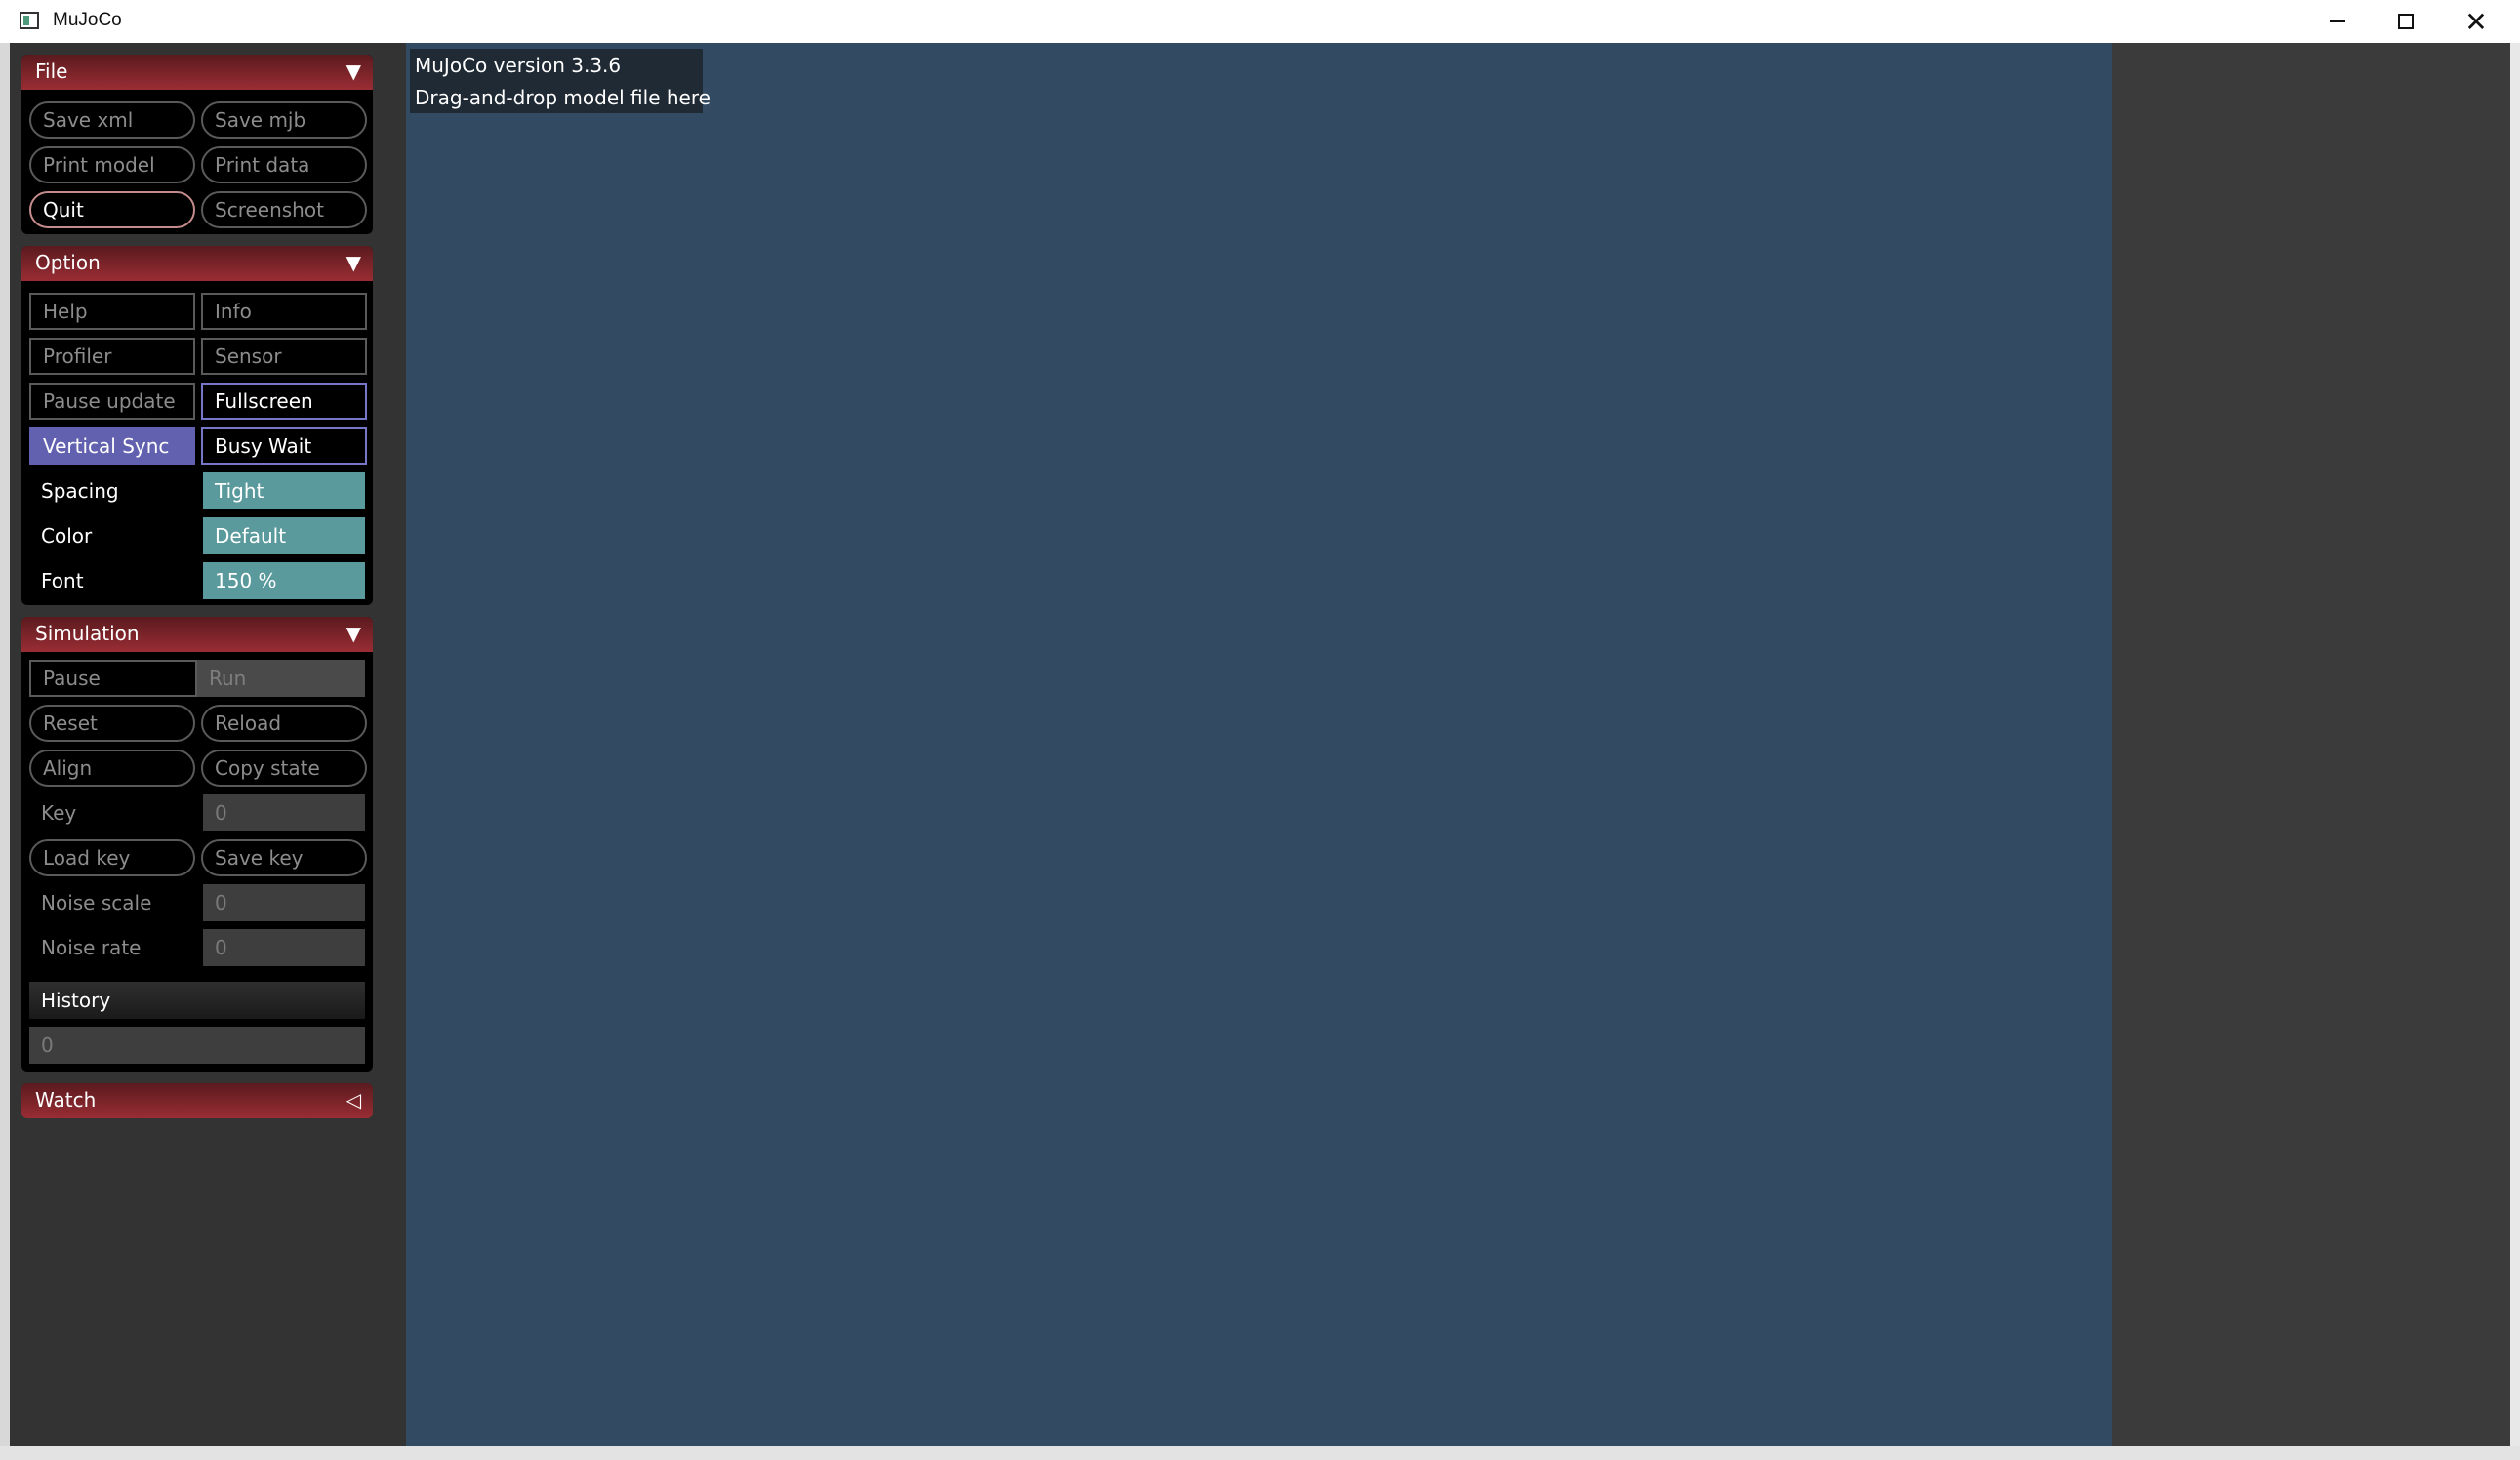  Describe the element at coordinates (284, 120) in the screenshot. I see `save-mjb-button: Save mjb` at that location.